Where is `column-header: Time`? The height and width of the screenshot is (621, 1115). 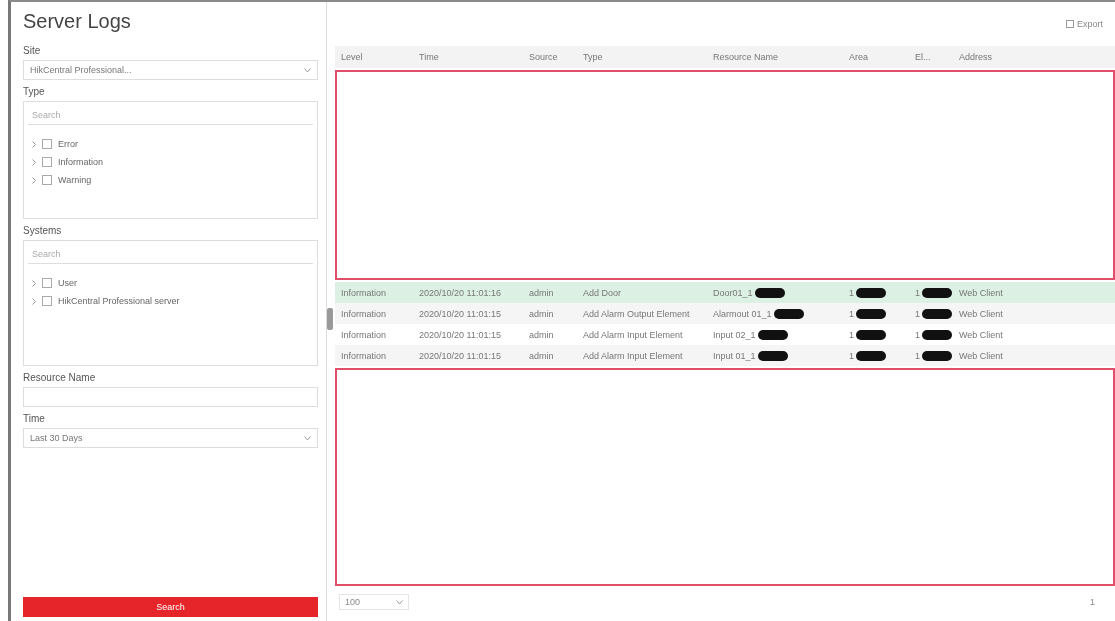 column-header: Time is located at coordinates (468, 57).